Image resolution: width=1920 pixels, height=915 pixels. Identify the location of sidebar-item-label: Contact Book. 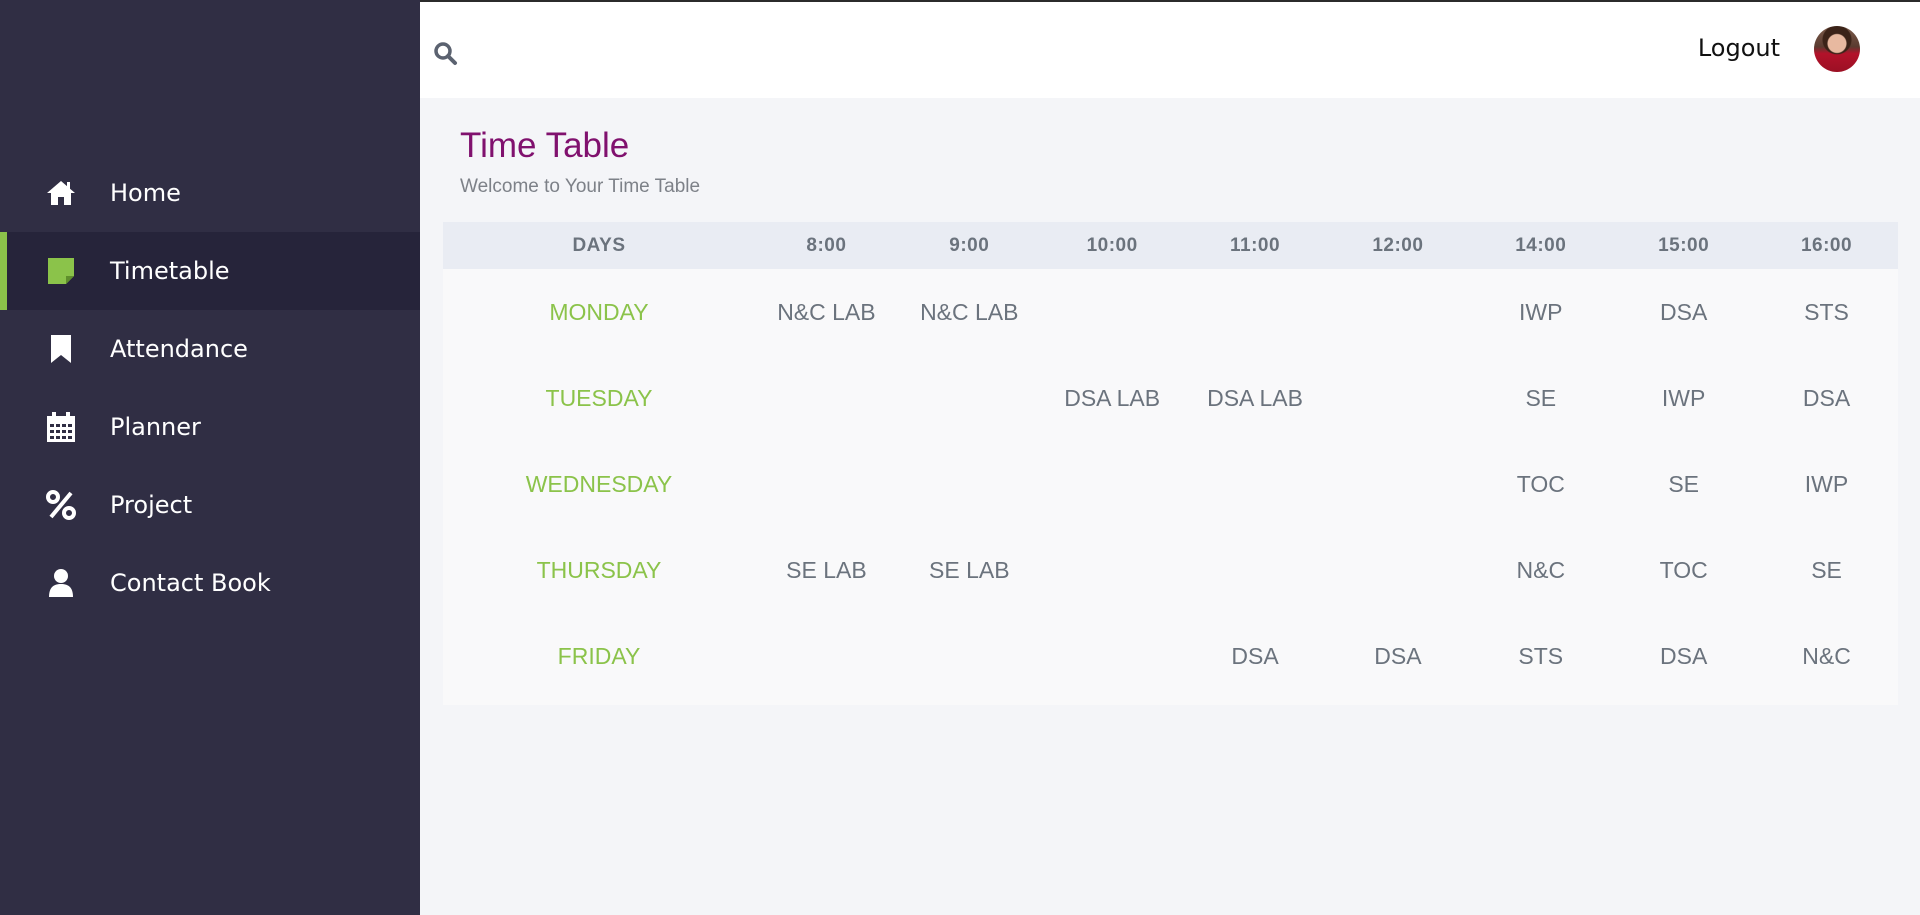
(190, 583).